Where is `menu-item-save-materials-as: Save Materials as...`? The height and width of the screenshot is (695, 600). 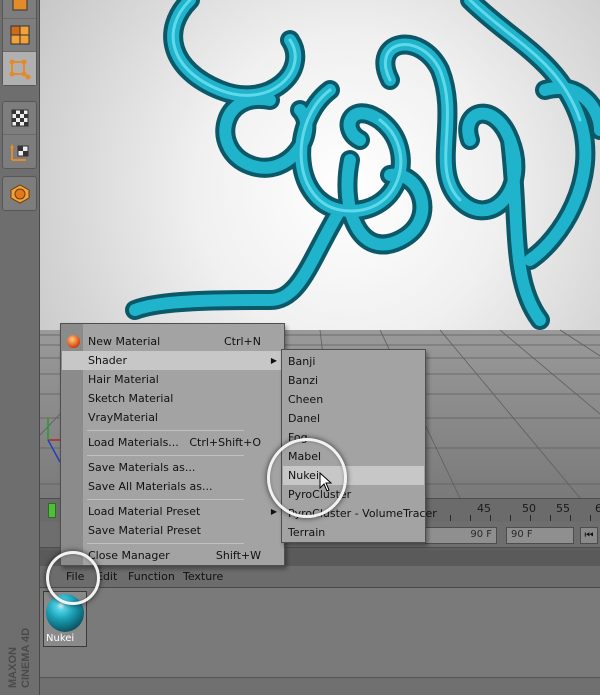 menu-item-save-materials-as: Save Materials as... is located at coordinates (172, 467).